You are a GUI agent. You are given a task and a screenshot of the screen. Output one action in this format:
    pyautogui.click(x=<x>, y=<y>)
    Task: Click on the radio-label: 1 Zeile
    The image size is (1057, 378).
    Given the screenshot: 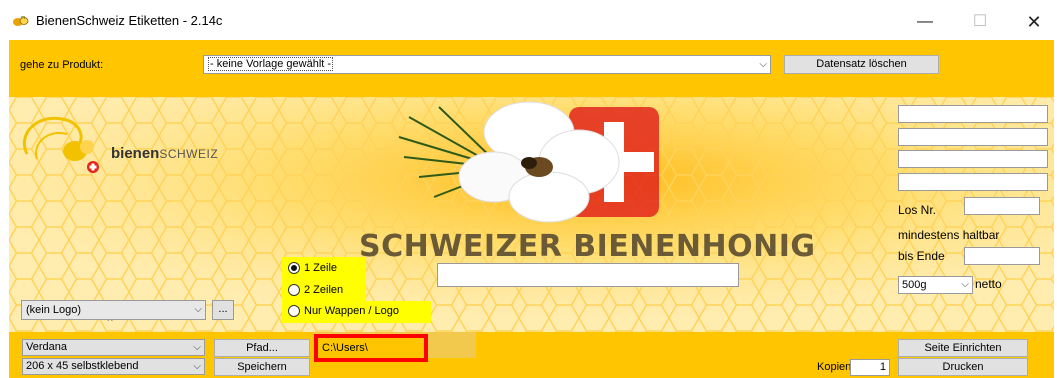 What is the action you would take?
    pyautogui.click(x=321, y=268)
    